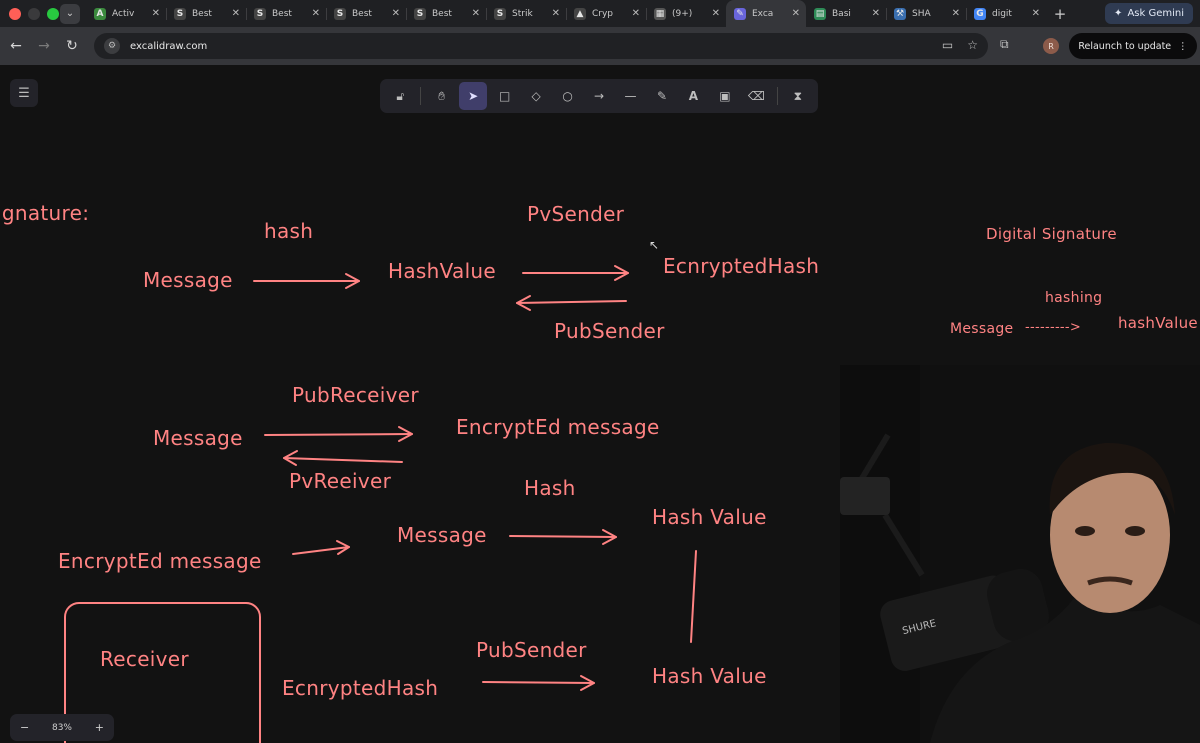 This screenshot has width=1200, height=743. Describe the element at coordinates (981, 329) in the screenshot. I see `label-message-ds: Message` at that location.